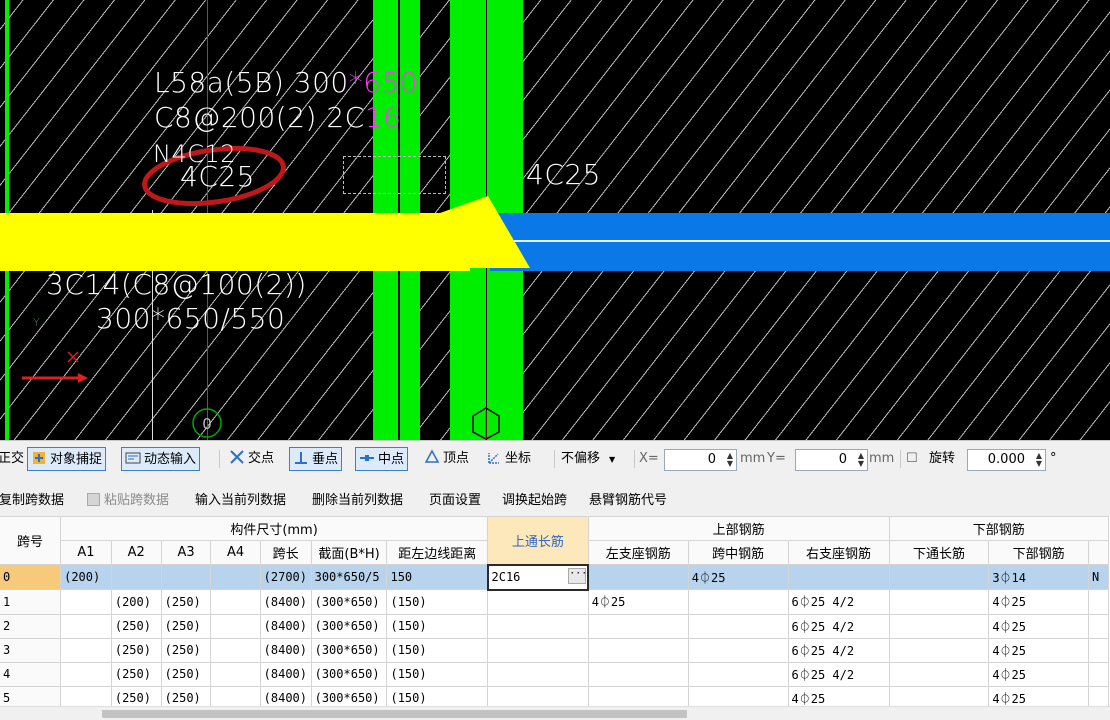 Image resolution: width=1110 pixels, height=720 pixels. Describe the element at coordinates (538, 540) in the screenshot. I see `col-header-top-through: 上通长筋` at that location.